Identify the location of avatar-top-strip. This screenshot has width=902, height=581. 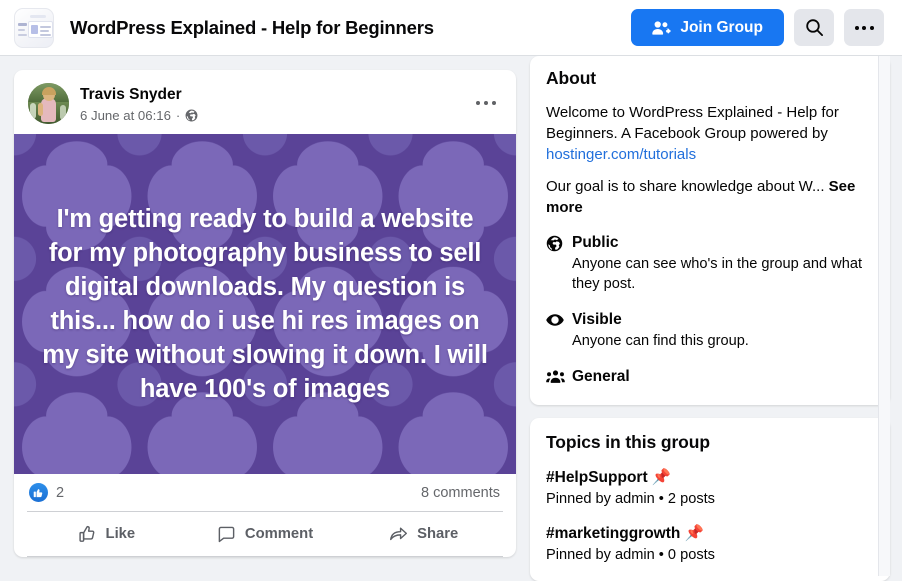
(38, 16).